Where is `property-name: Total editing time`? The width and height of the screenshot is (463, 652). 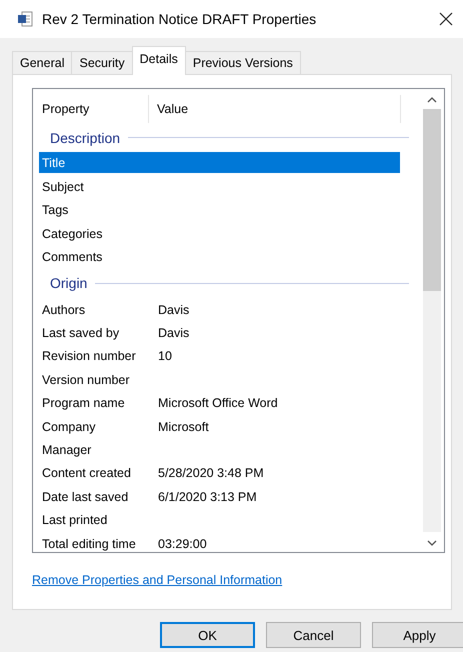
property-name: Total editing time is located at coordinates (89, 543).